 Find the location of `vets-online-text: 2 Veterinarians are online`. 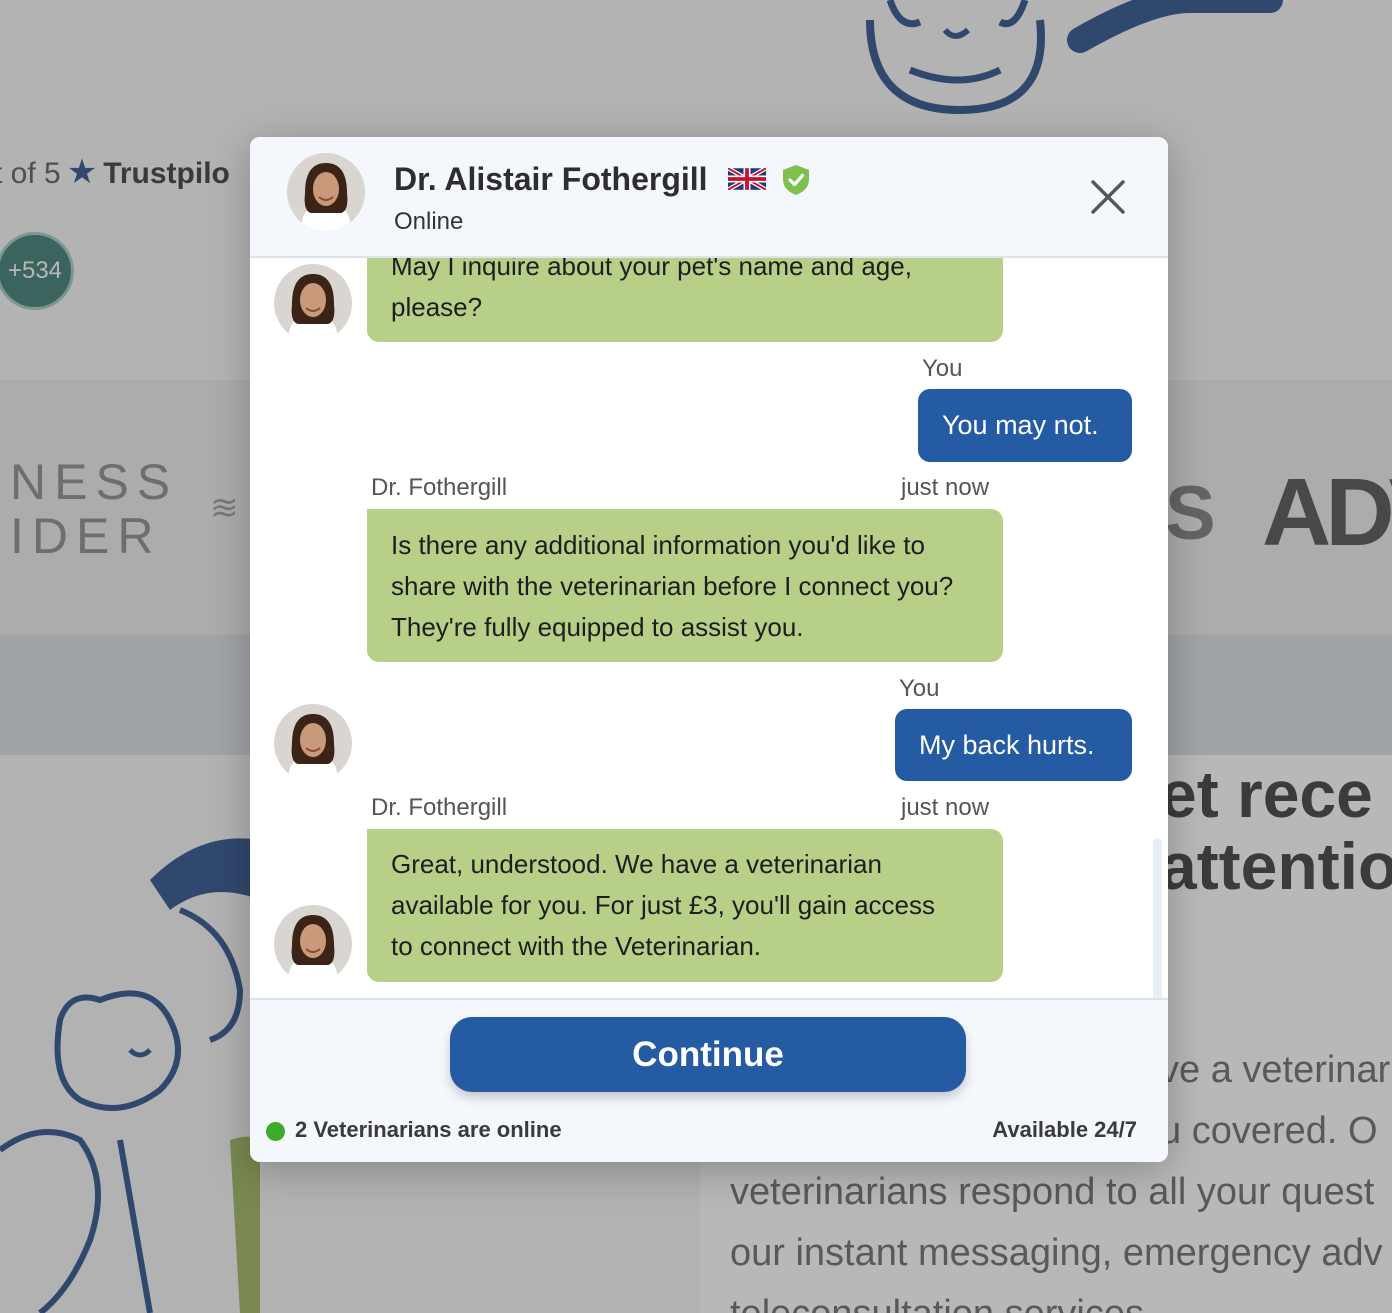

vets-online-text: 2 Veterinarians are online is located at coordinates (428, 1129).